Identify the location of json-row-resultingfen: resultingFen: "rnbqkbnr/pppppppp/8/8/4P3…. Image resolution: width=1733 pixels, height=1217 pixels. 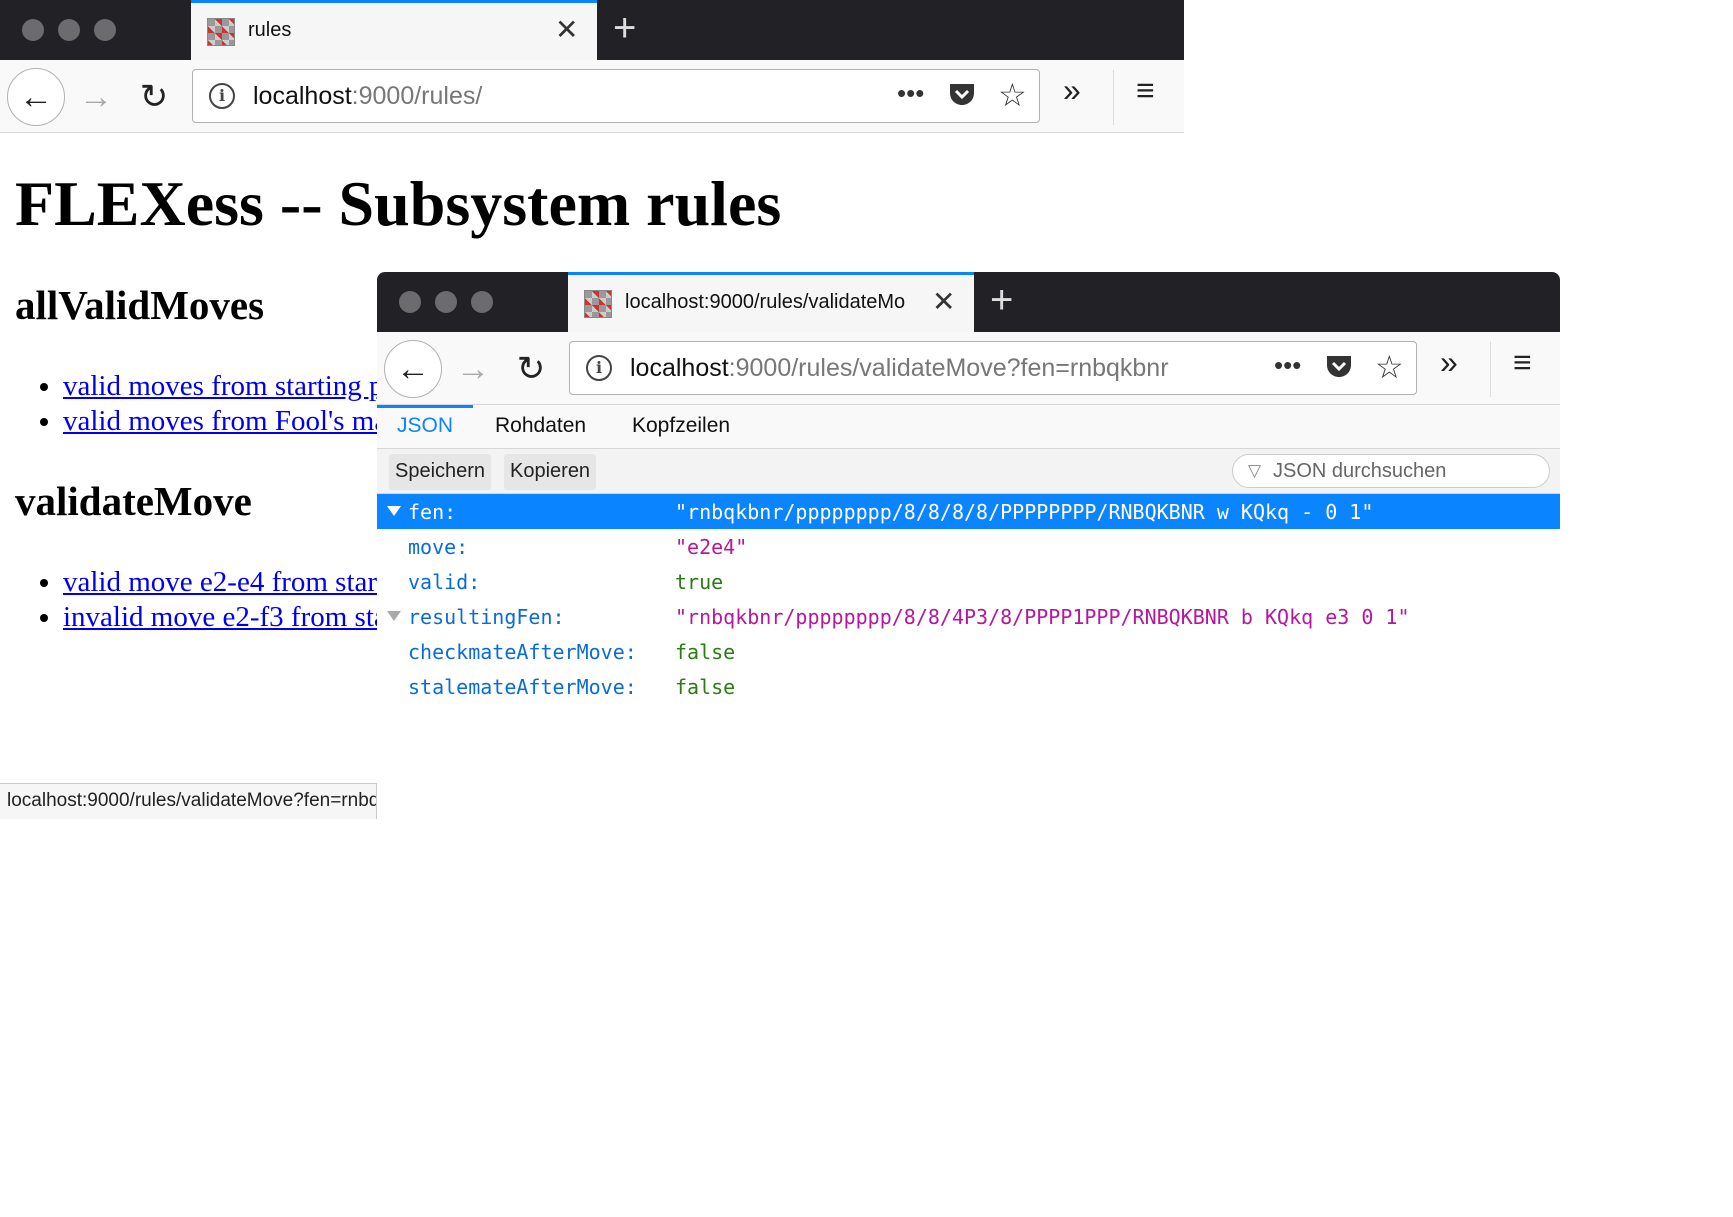
(968, 616).